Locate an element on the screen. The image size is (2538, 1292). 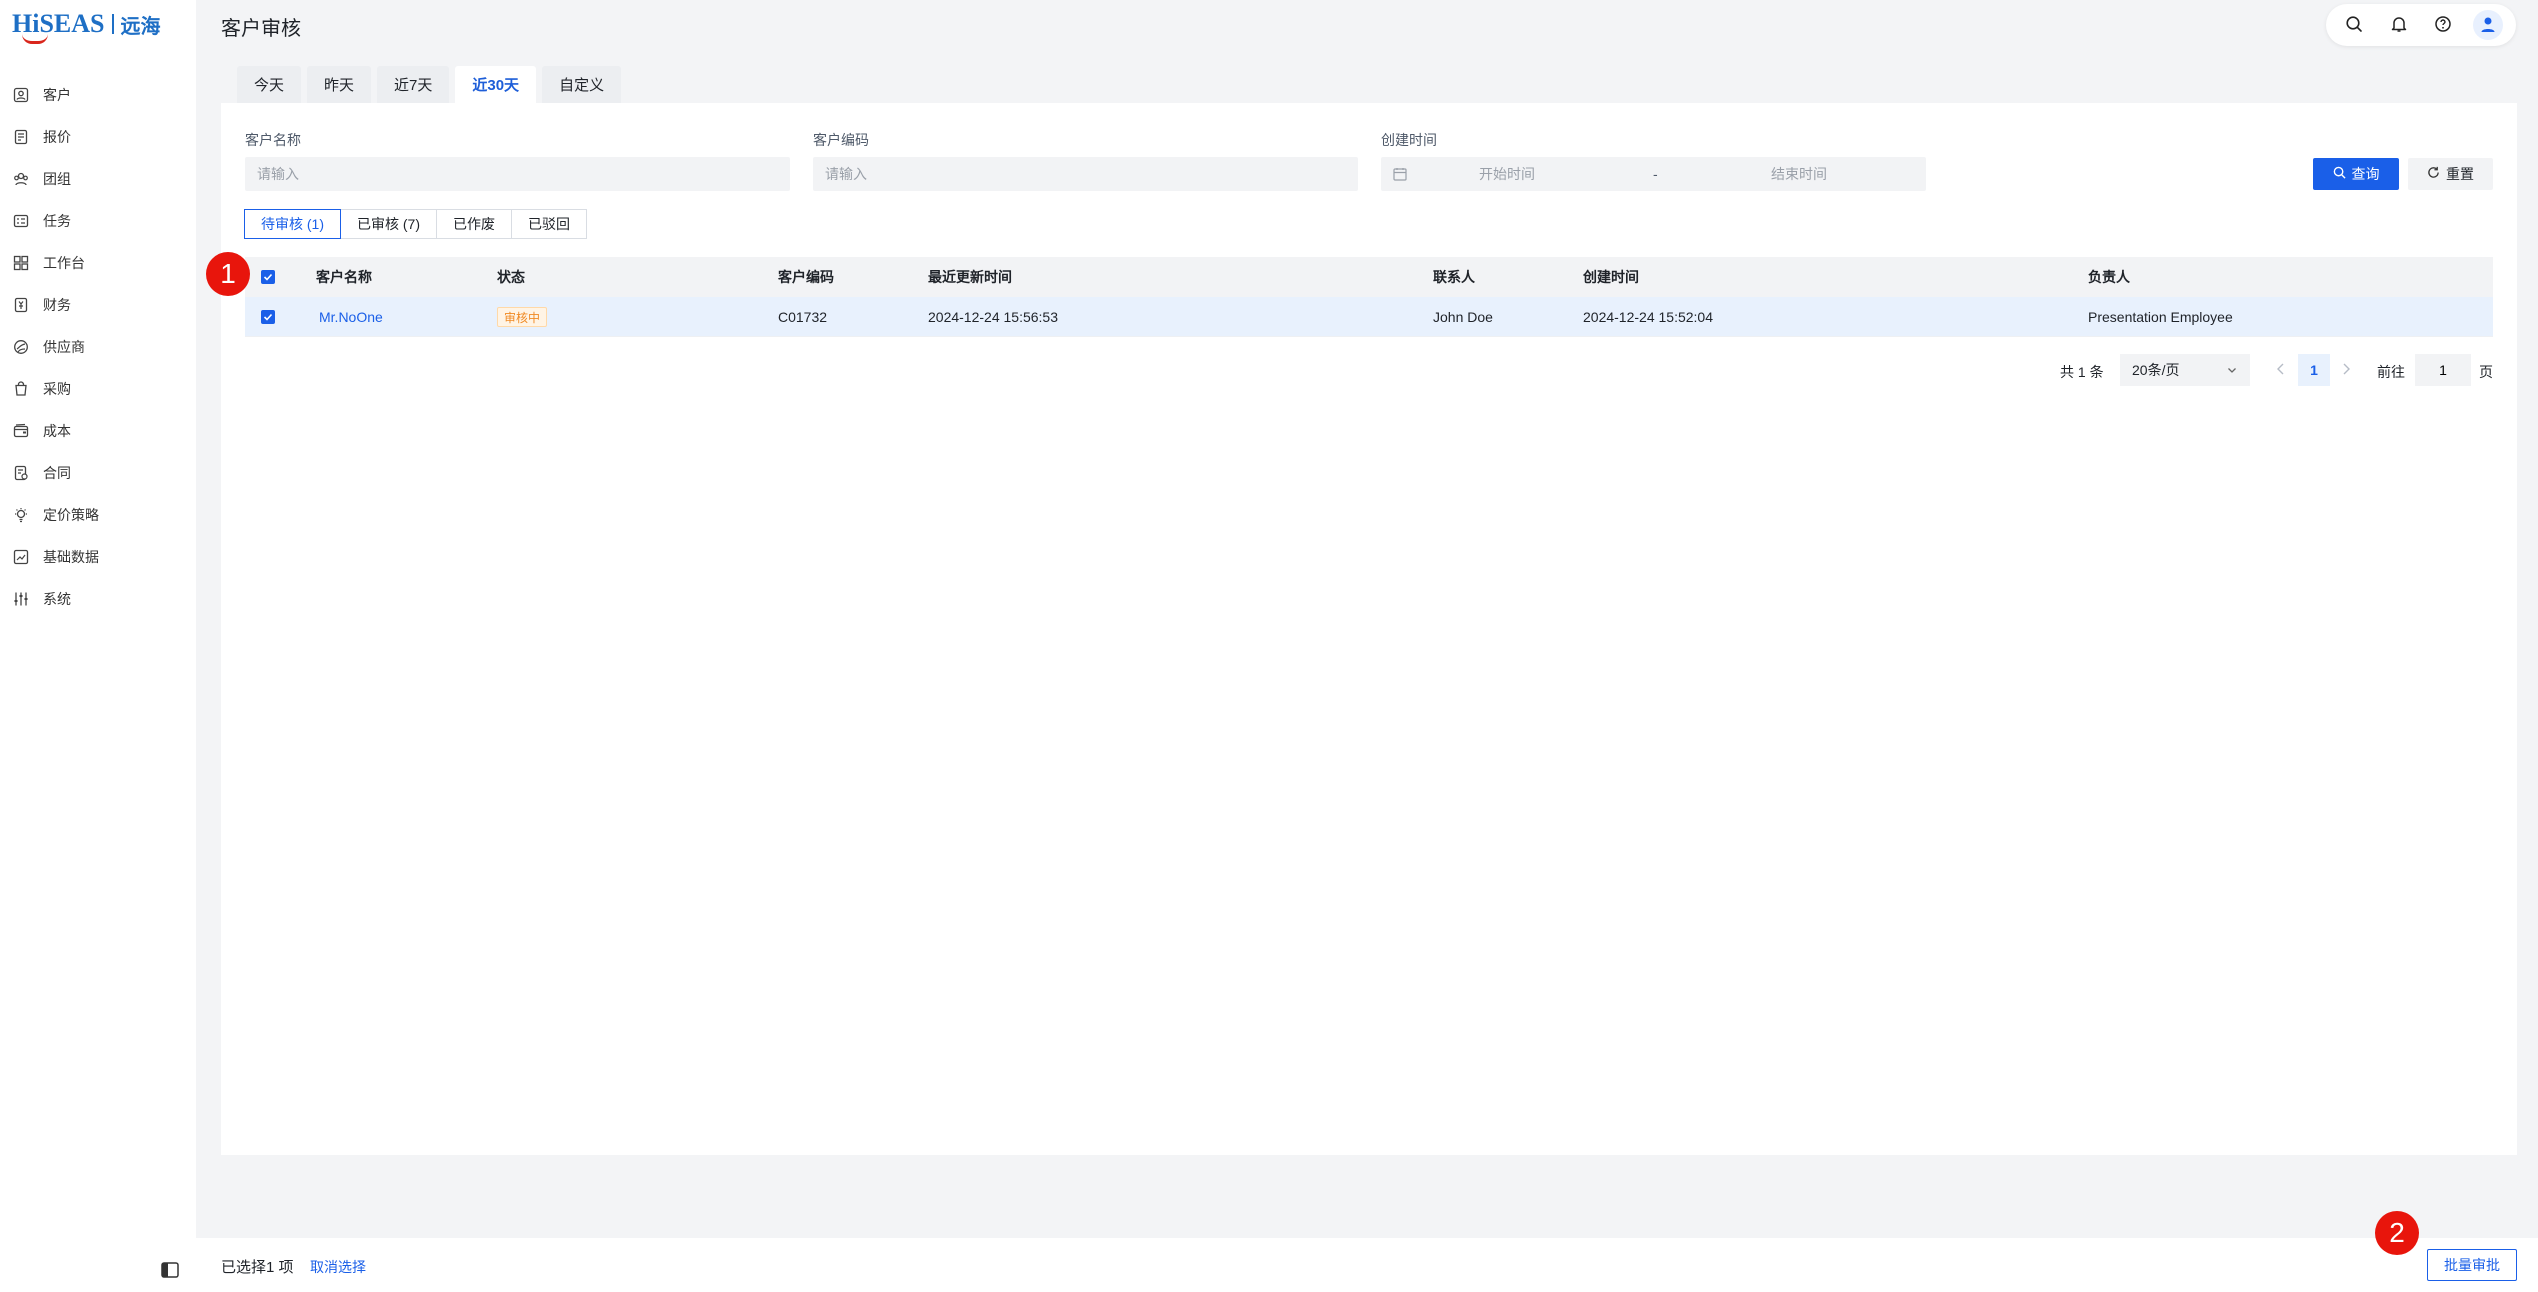
row-checkbox is located at coordinates (268, 317).